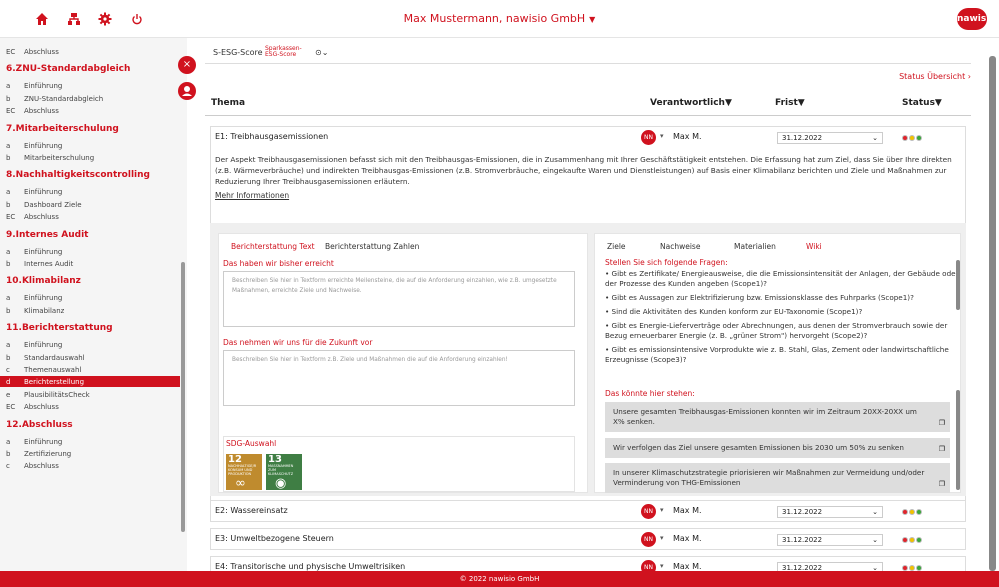 This screenshot has width=999, height=587. I want to click on sidebar-item-label: Abschluss, so click(41, 466).